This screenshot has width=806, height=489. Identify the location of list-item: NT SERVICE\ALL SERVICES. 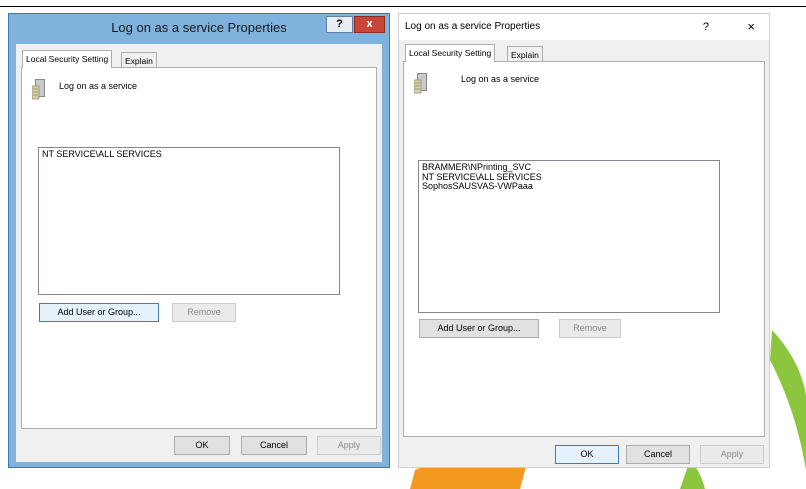
(189, 154).